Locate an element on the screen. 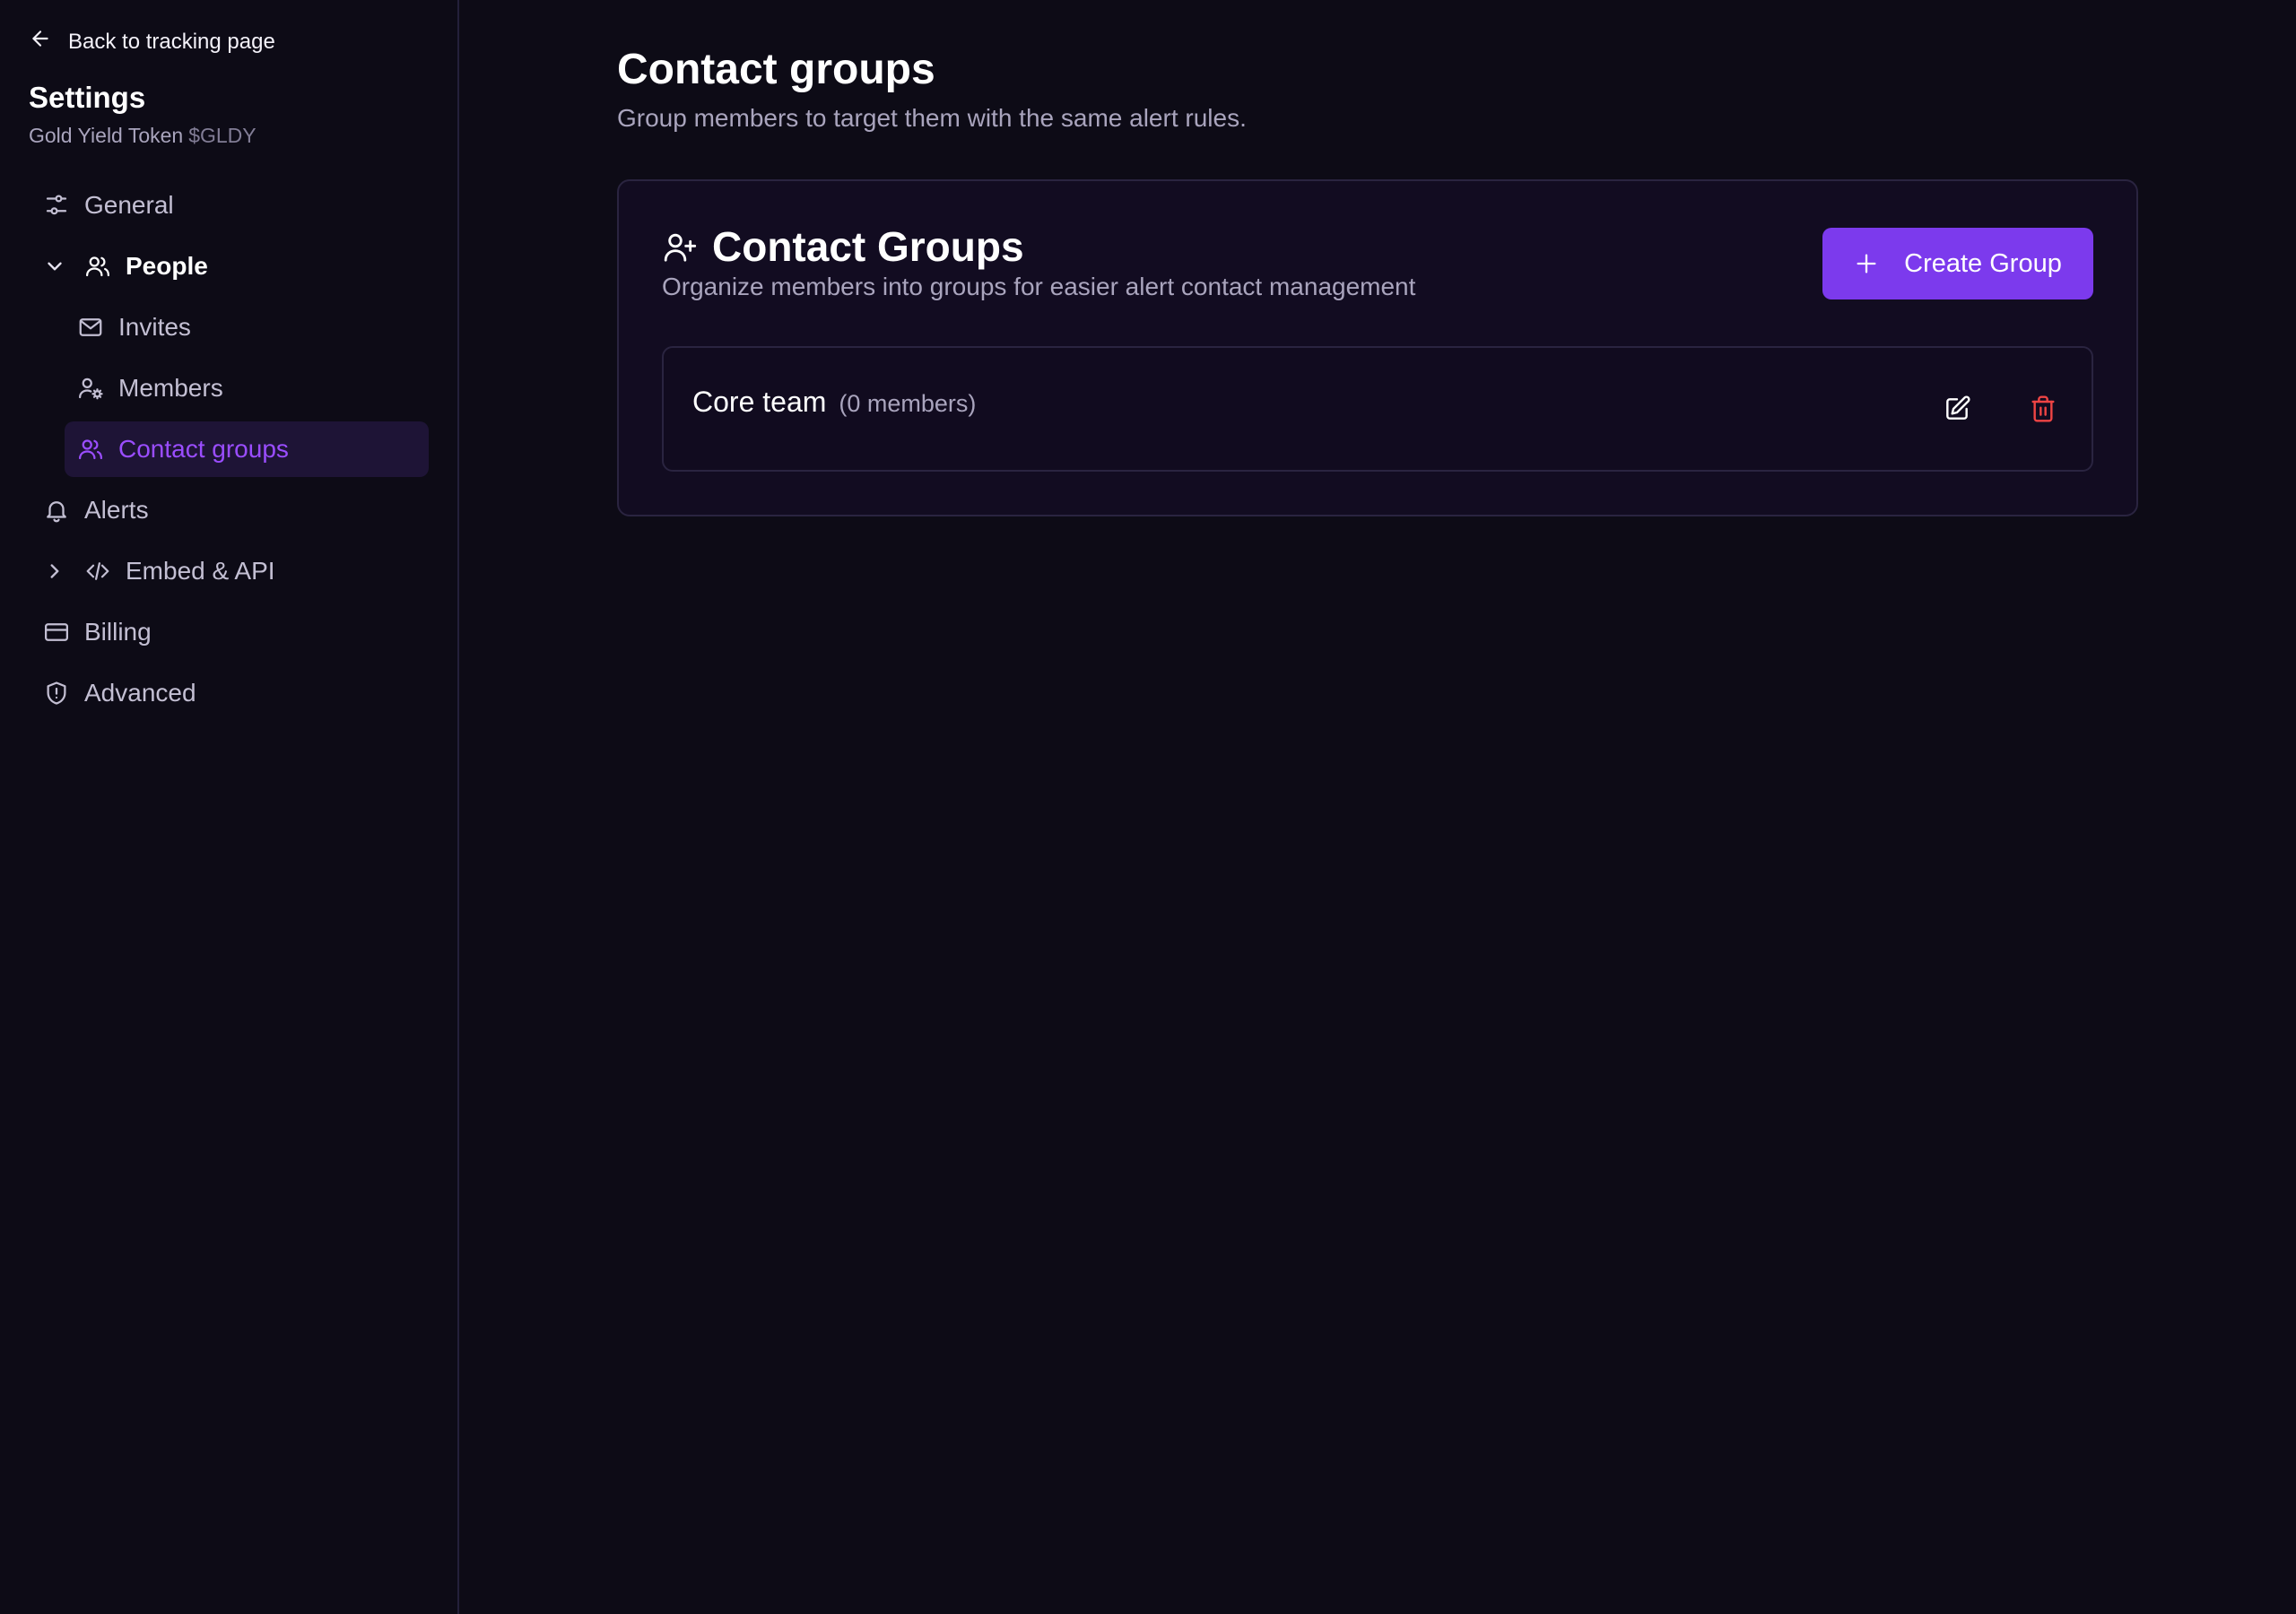 This screenshot has width=2296, height=1614. project-ticker: $GLDY is located at coordinates (222, 135).